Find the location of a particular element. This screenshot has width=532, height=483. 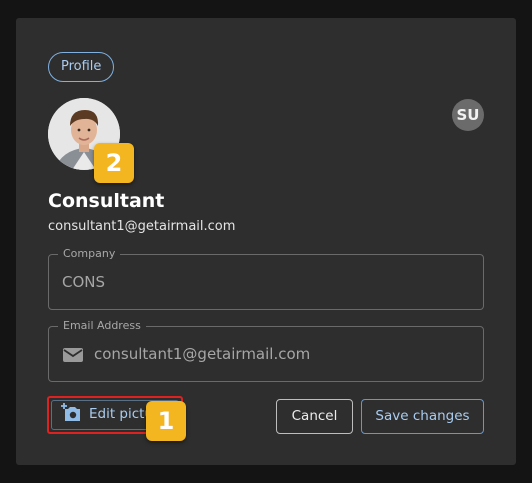

save-changes-button: Save changes is located at coordinates (422, 416).